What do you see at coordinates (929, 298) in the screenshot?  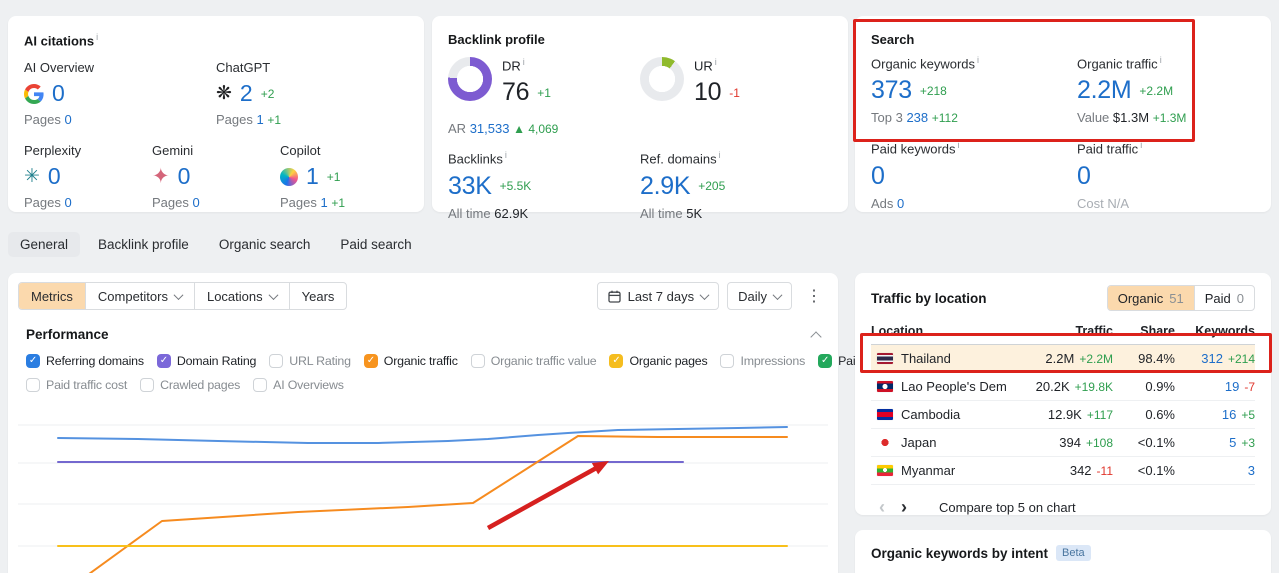 I see `traffic-by-location-title: Traffic by location` at bounding box center [929, 298].